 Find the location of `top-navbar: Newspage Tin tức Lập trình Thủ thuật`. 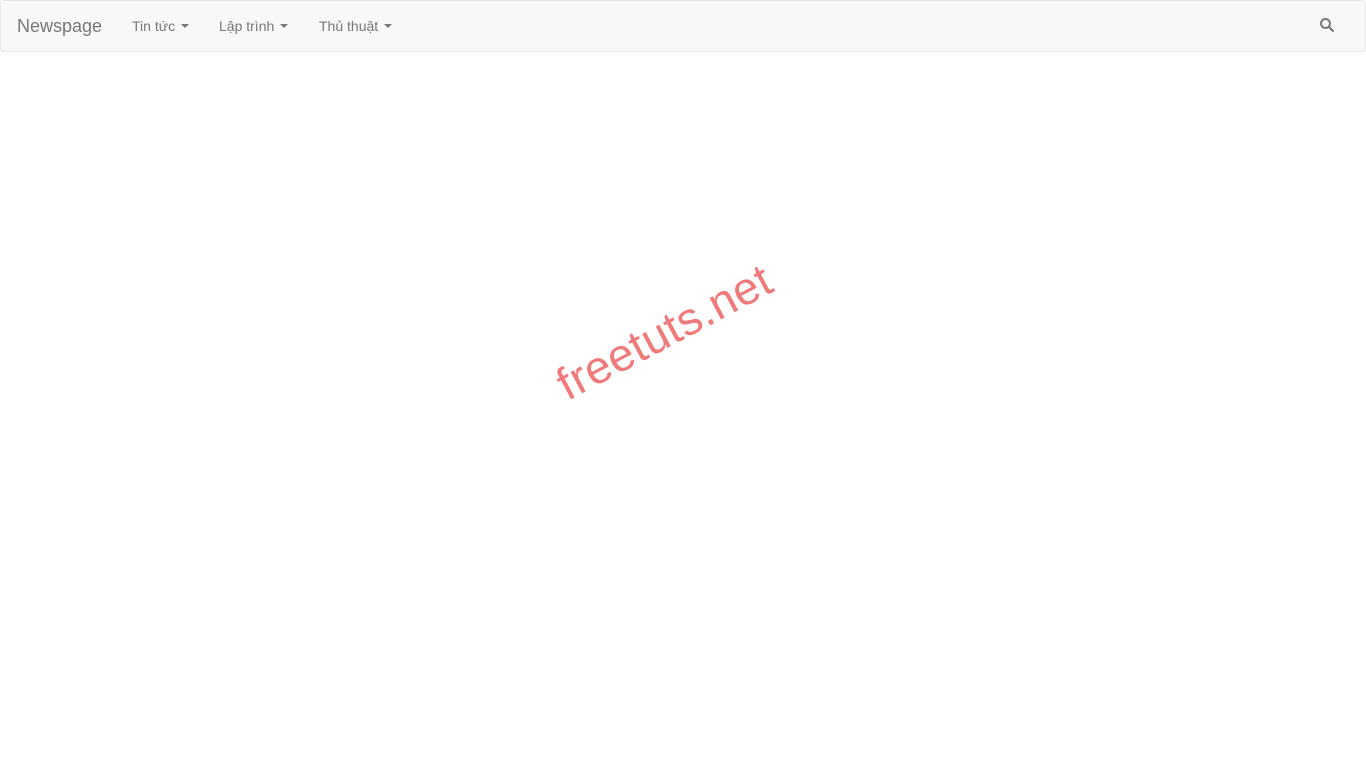

top-navbar: Newspage Tin tức Lập trình Thủ thuật is located at coordinates (683, 26).